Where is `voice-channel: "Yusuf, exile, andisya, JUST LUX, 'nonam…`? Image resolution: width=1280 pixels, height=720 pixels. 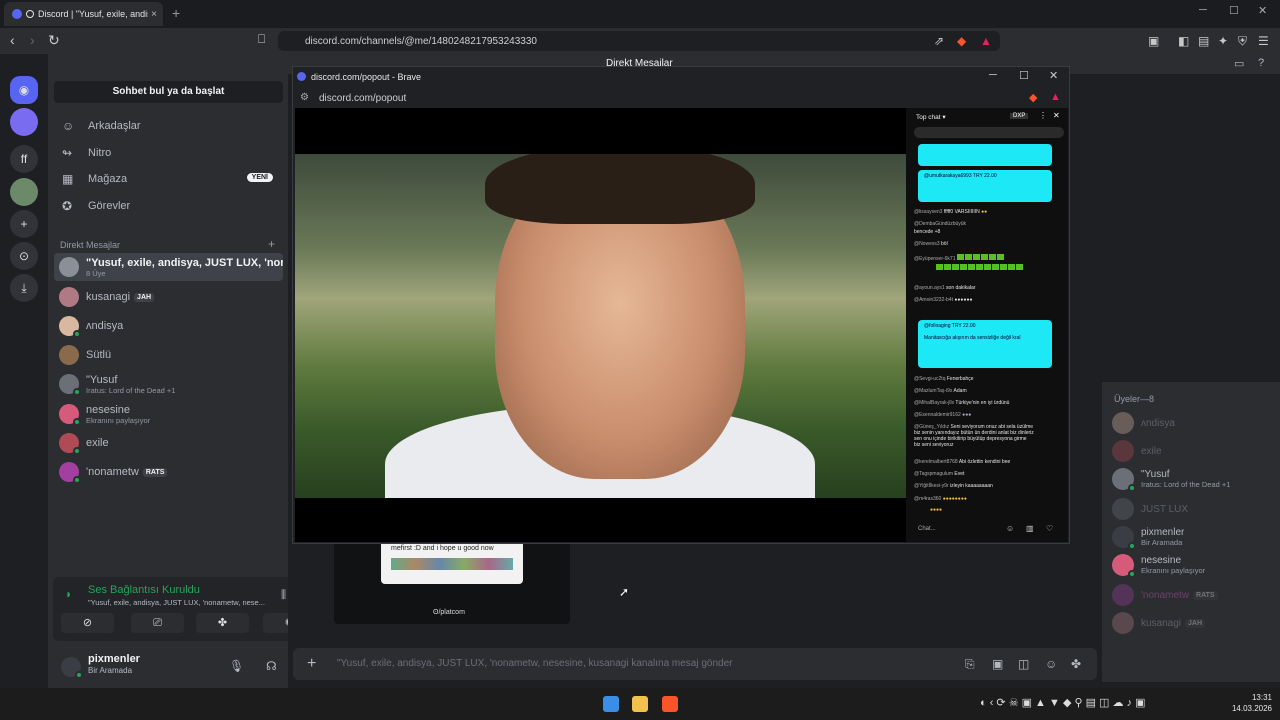
voice-channel: "Yusuf, exile, andisya, JUST LUX, 'nonam… is located at coordinates (180, 602).